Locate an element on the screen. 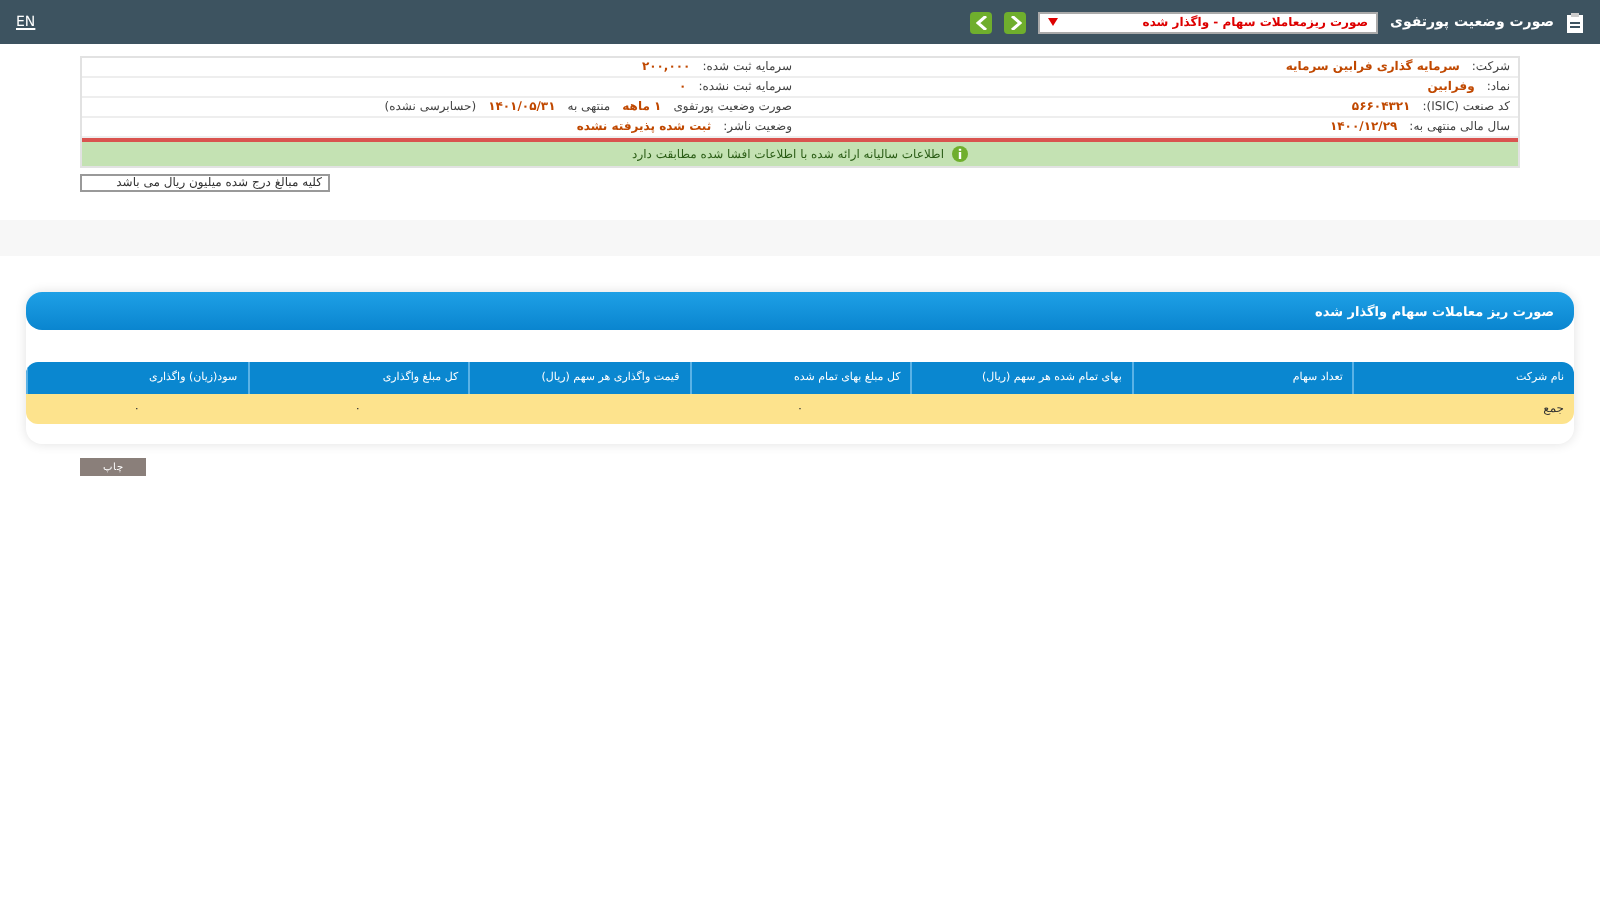 The width and height of the screenshot is (1600, 900). caret-icon is located at coordinates (1053, 22).